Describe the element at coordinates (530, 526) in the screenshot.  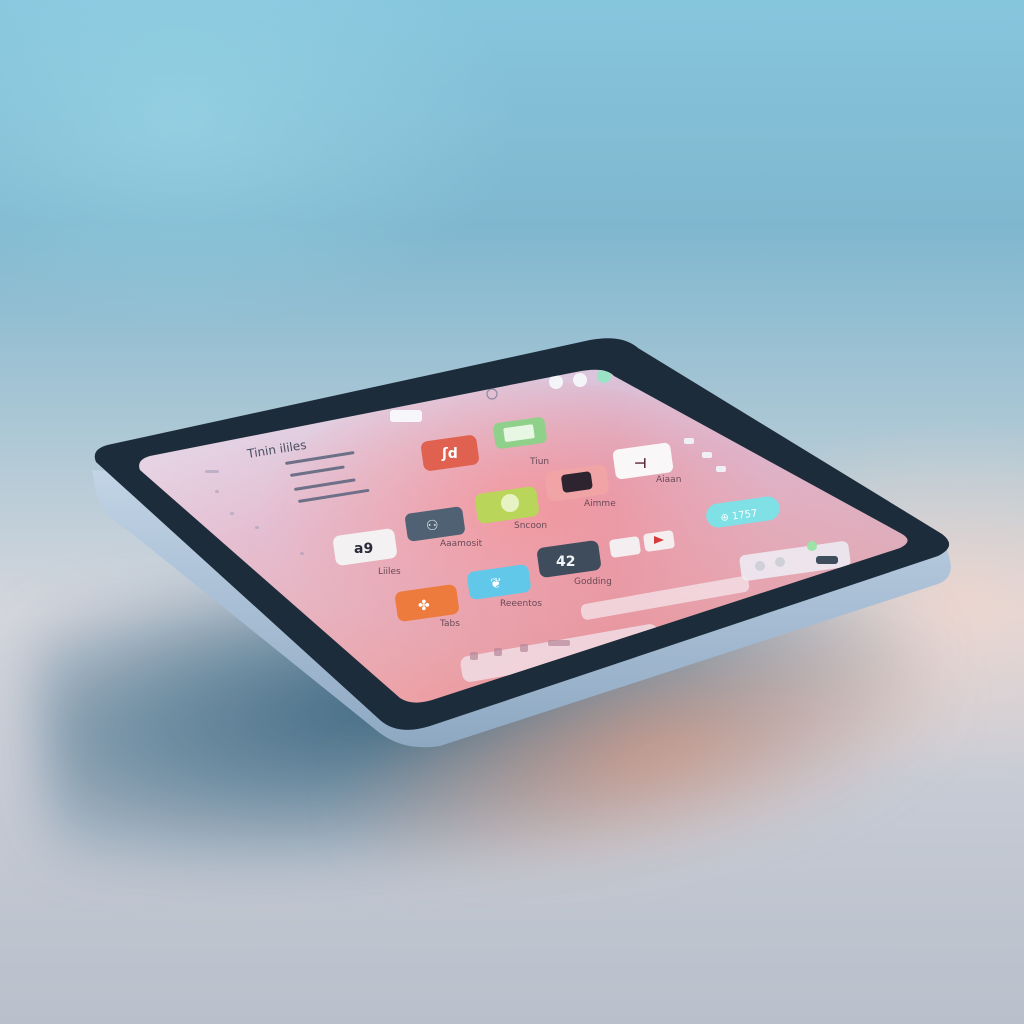
I see `phone-label: Sncoon` at that location.